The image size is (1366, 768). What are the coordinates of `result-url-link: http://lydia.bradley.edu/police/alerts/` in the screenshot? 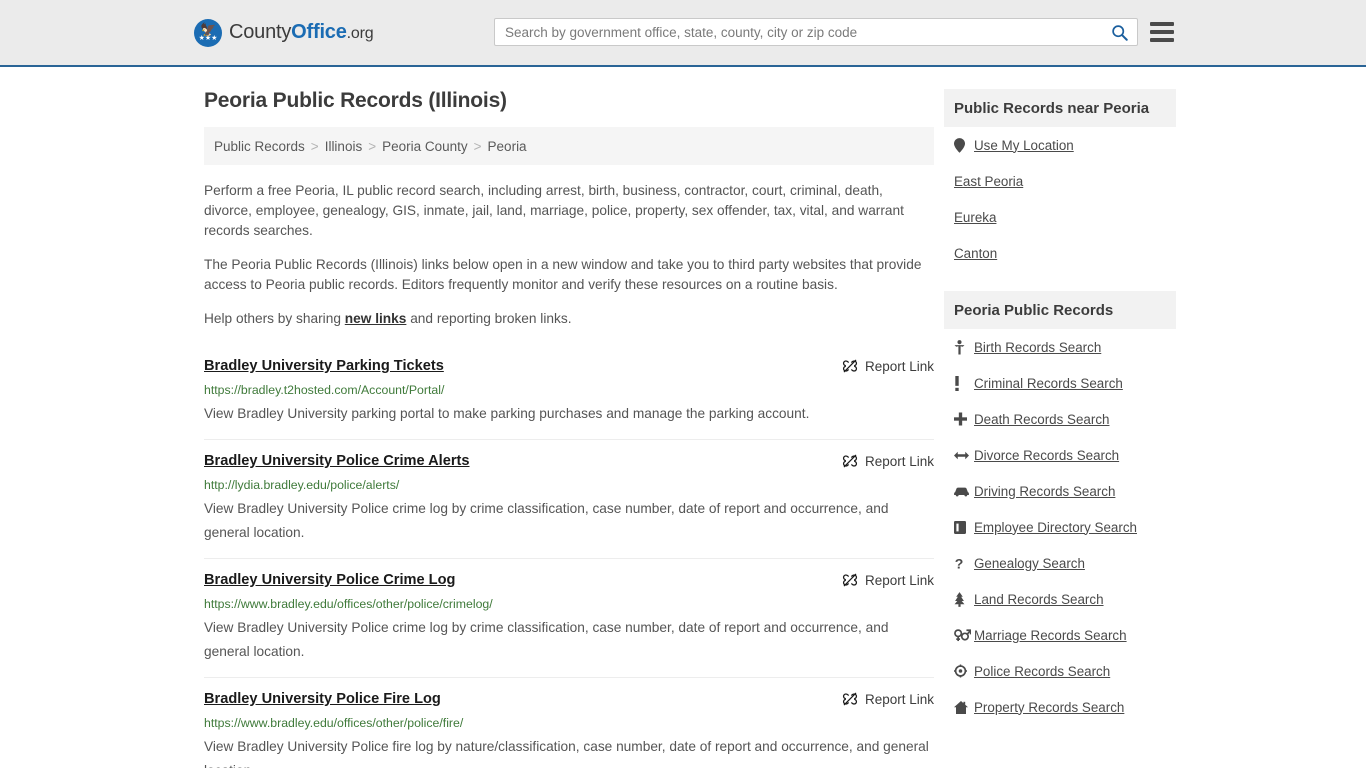 It's located at (569, 485).